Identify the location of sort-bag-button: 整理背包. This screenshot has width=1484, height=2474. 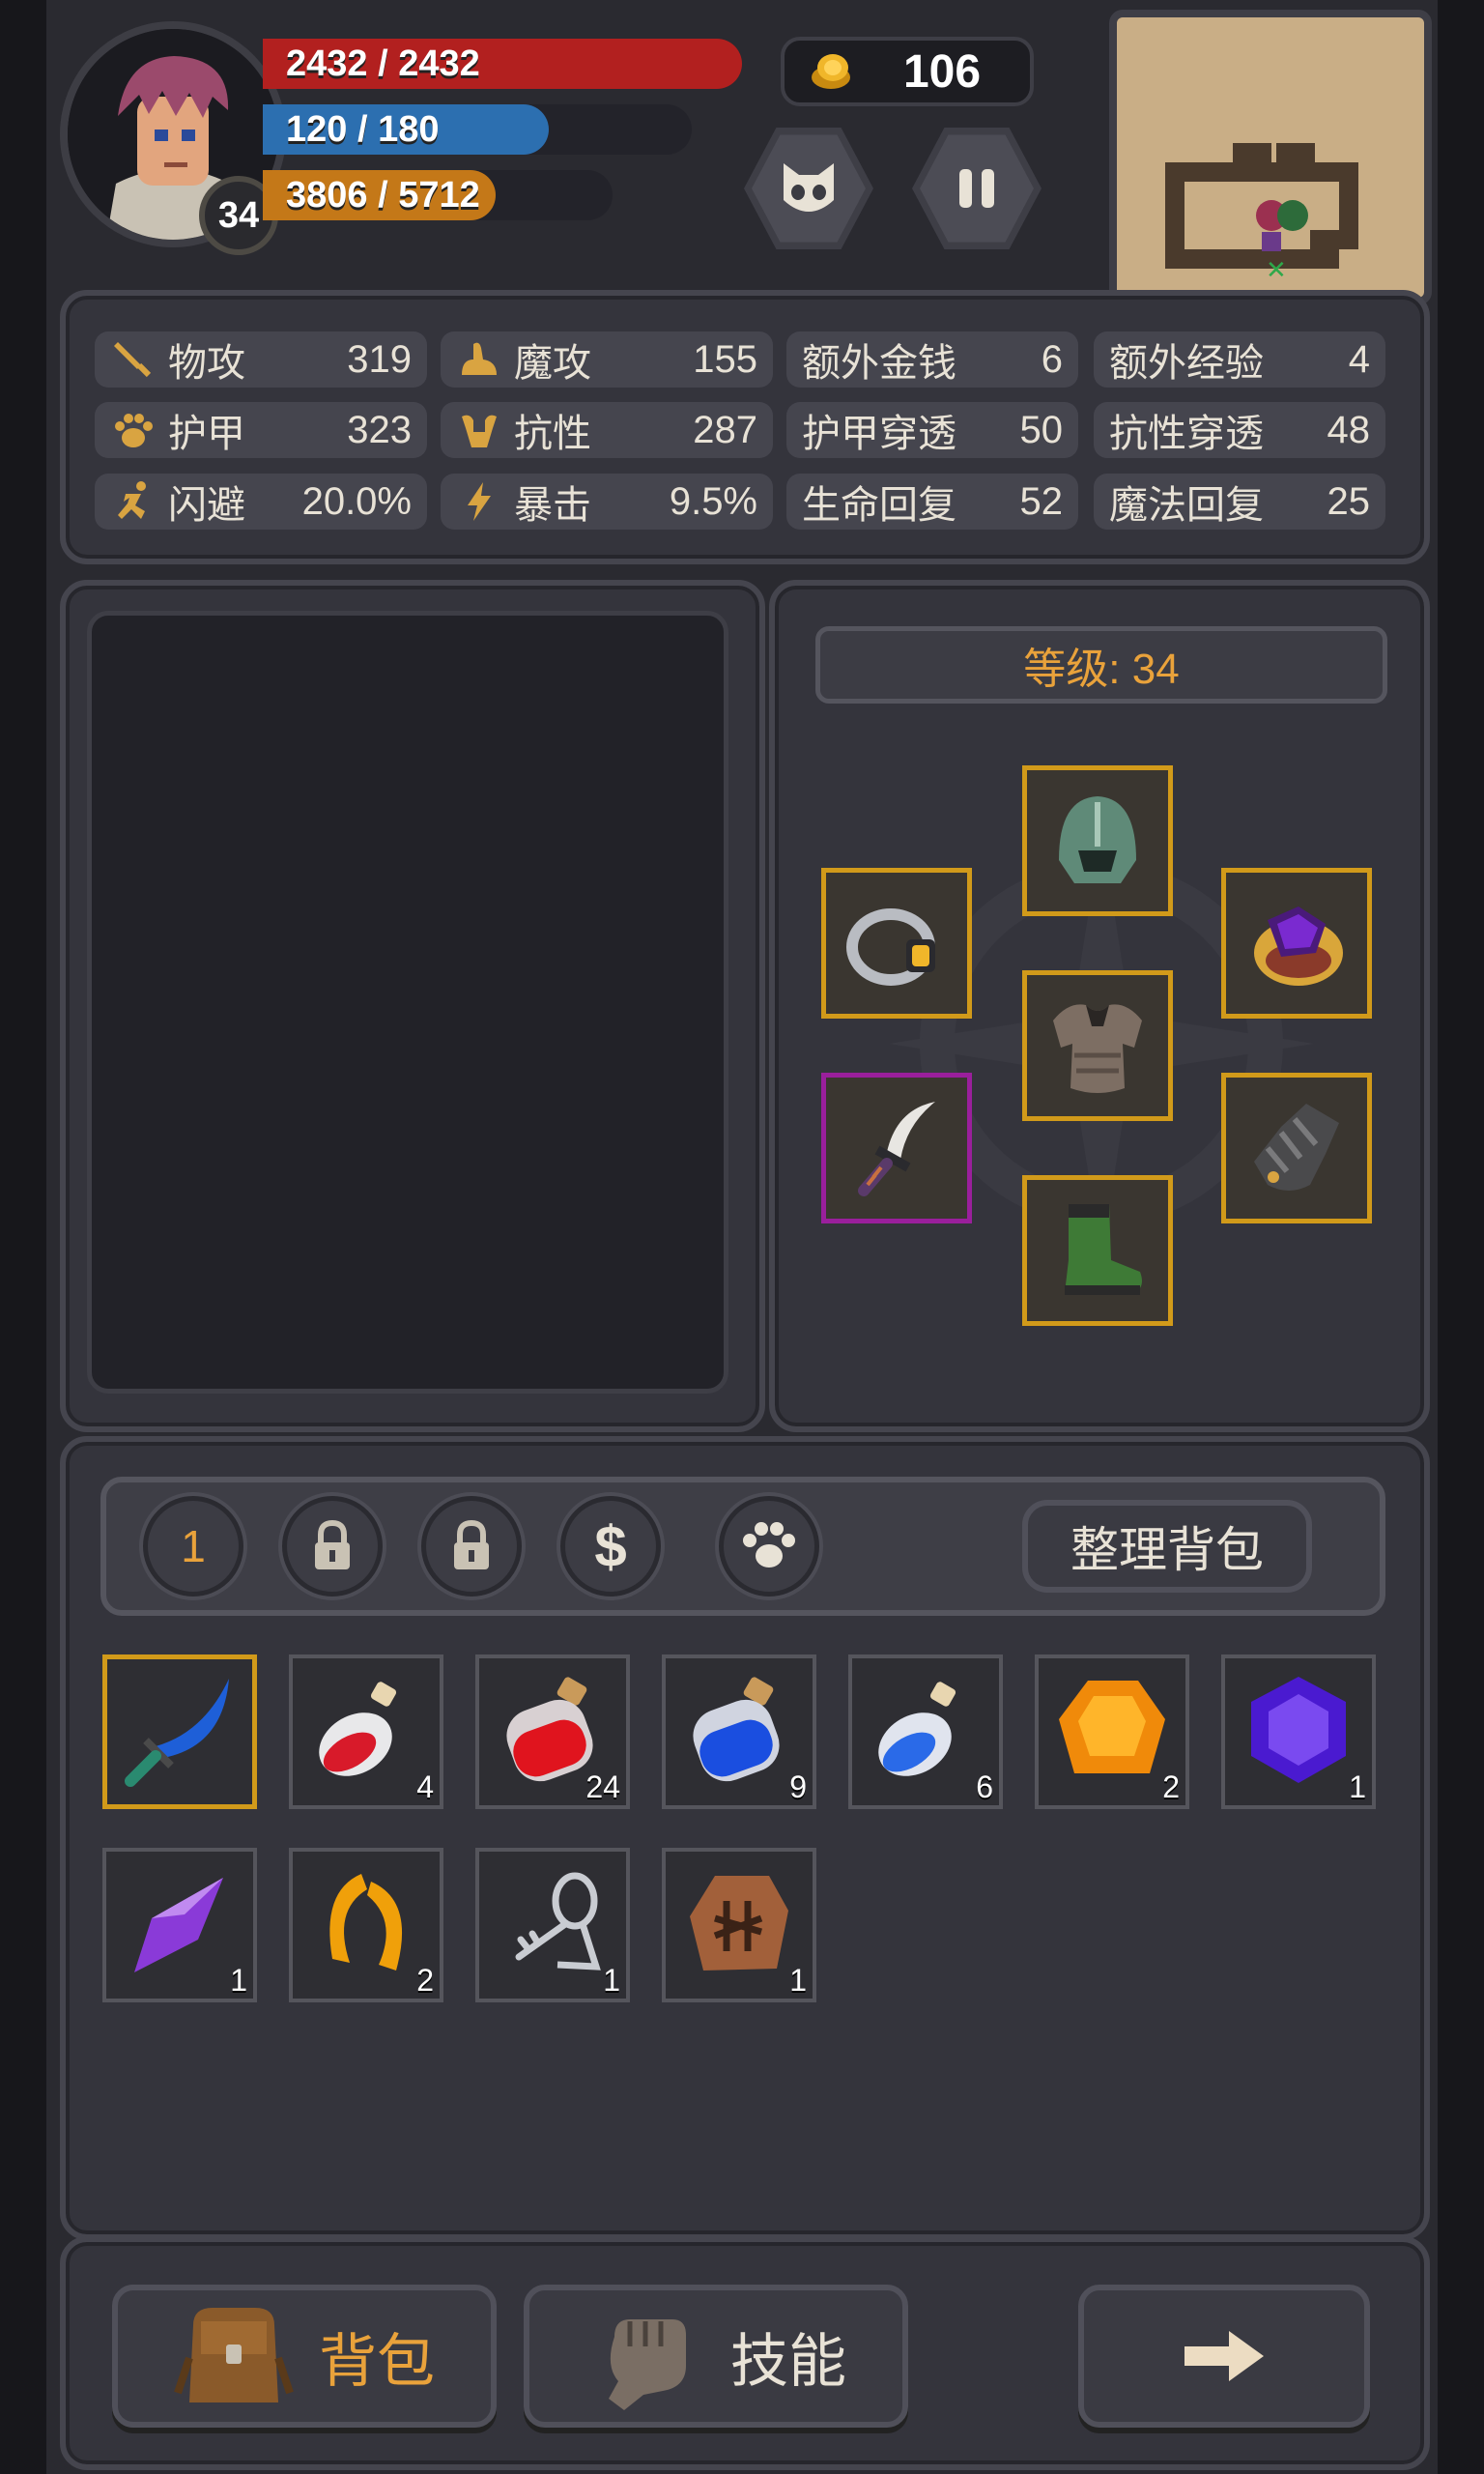
(1167, 1546).